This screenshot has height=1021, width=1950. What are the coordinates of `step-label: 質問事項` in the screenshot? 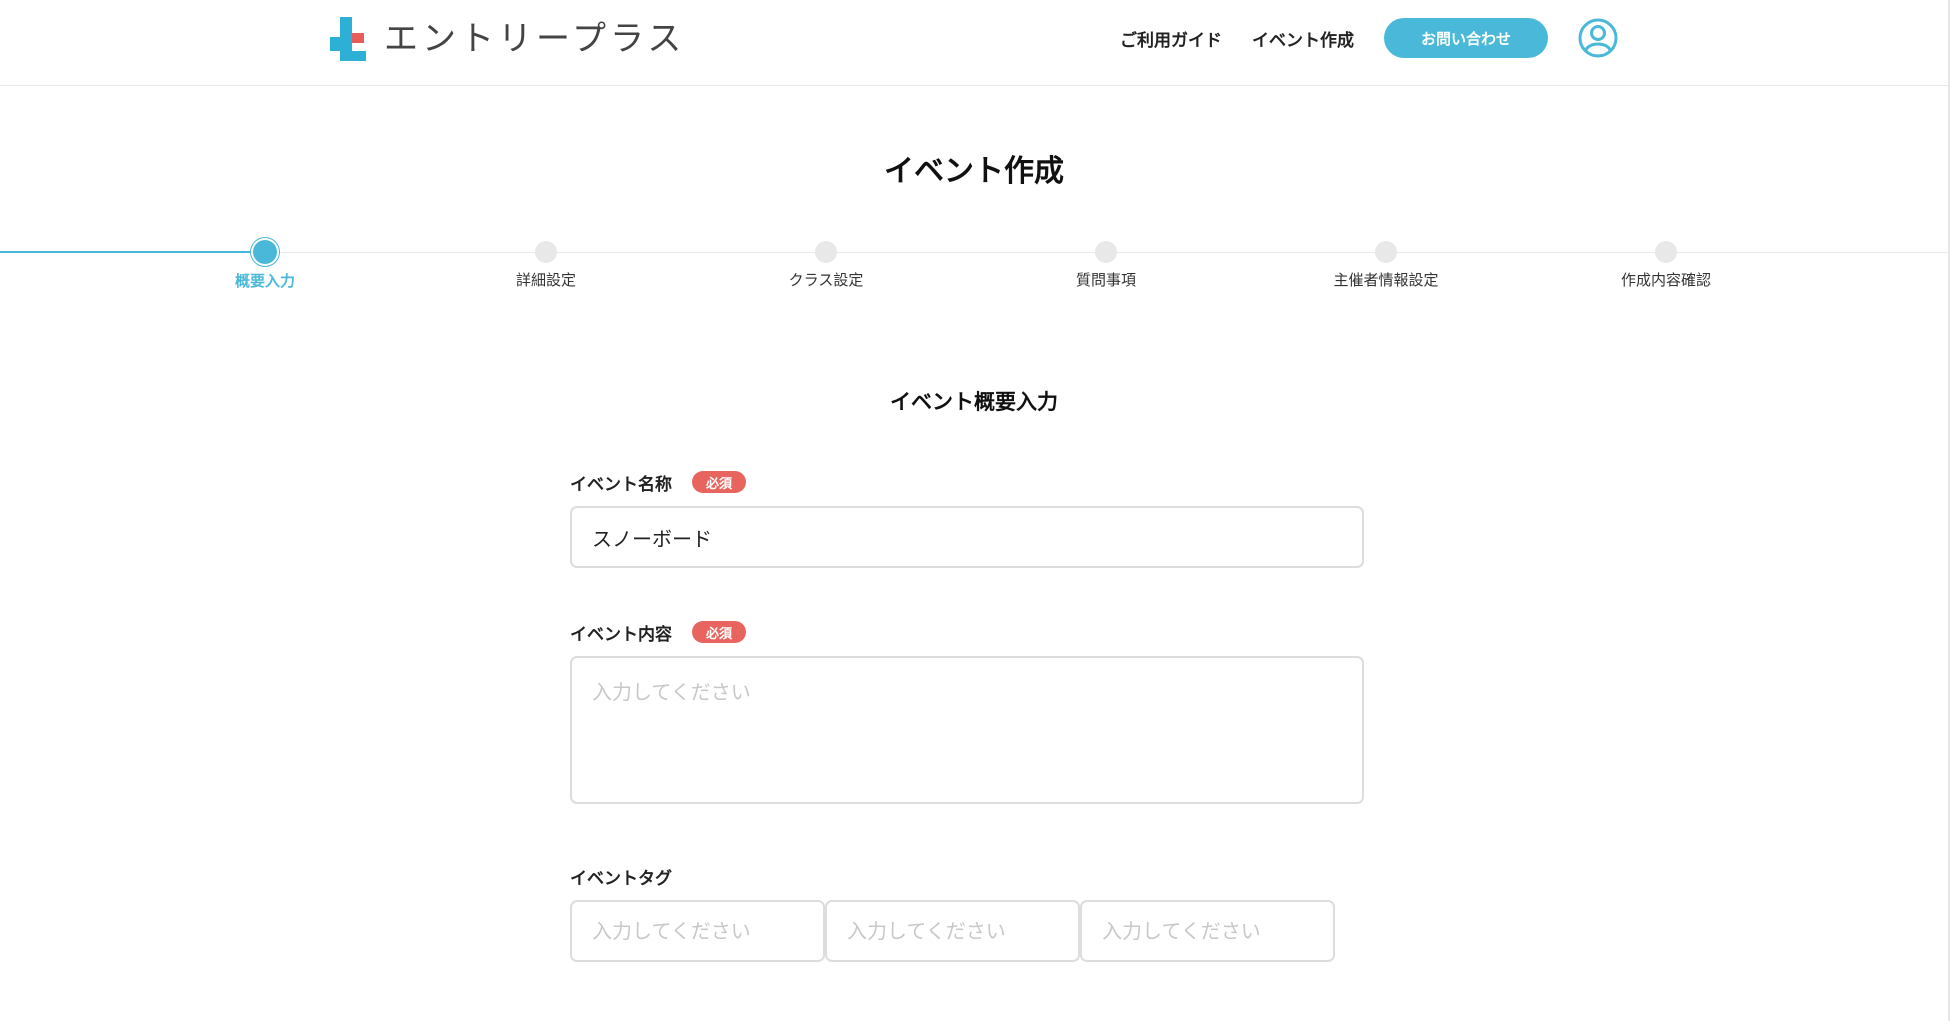 It's located at (1105, 280).